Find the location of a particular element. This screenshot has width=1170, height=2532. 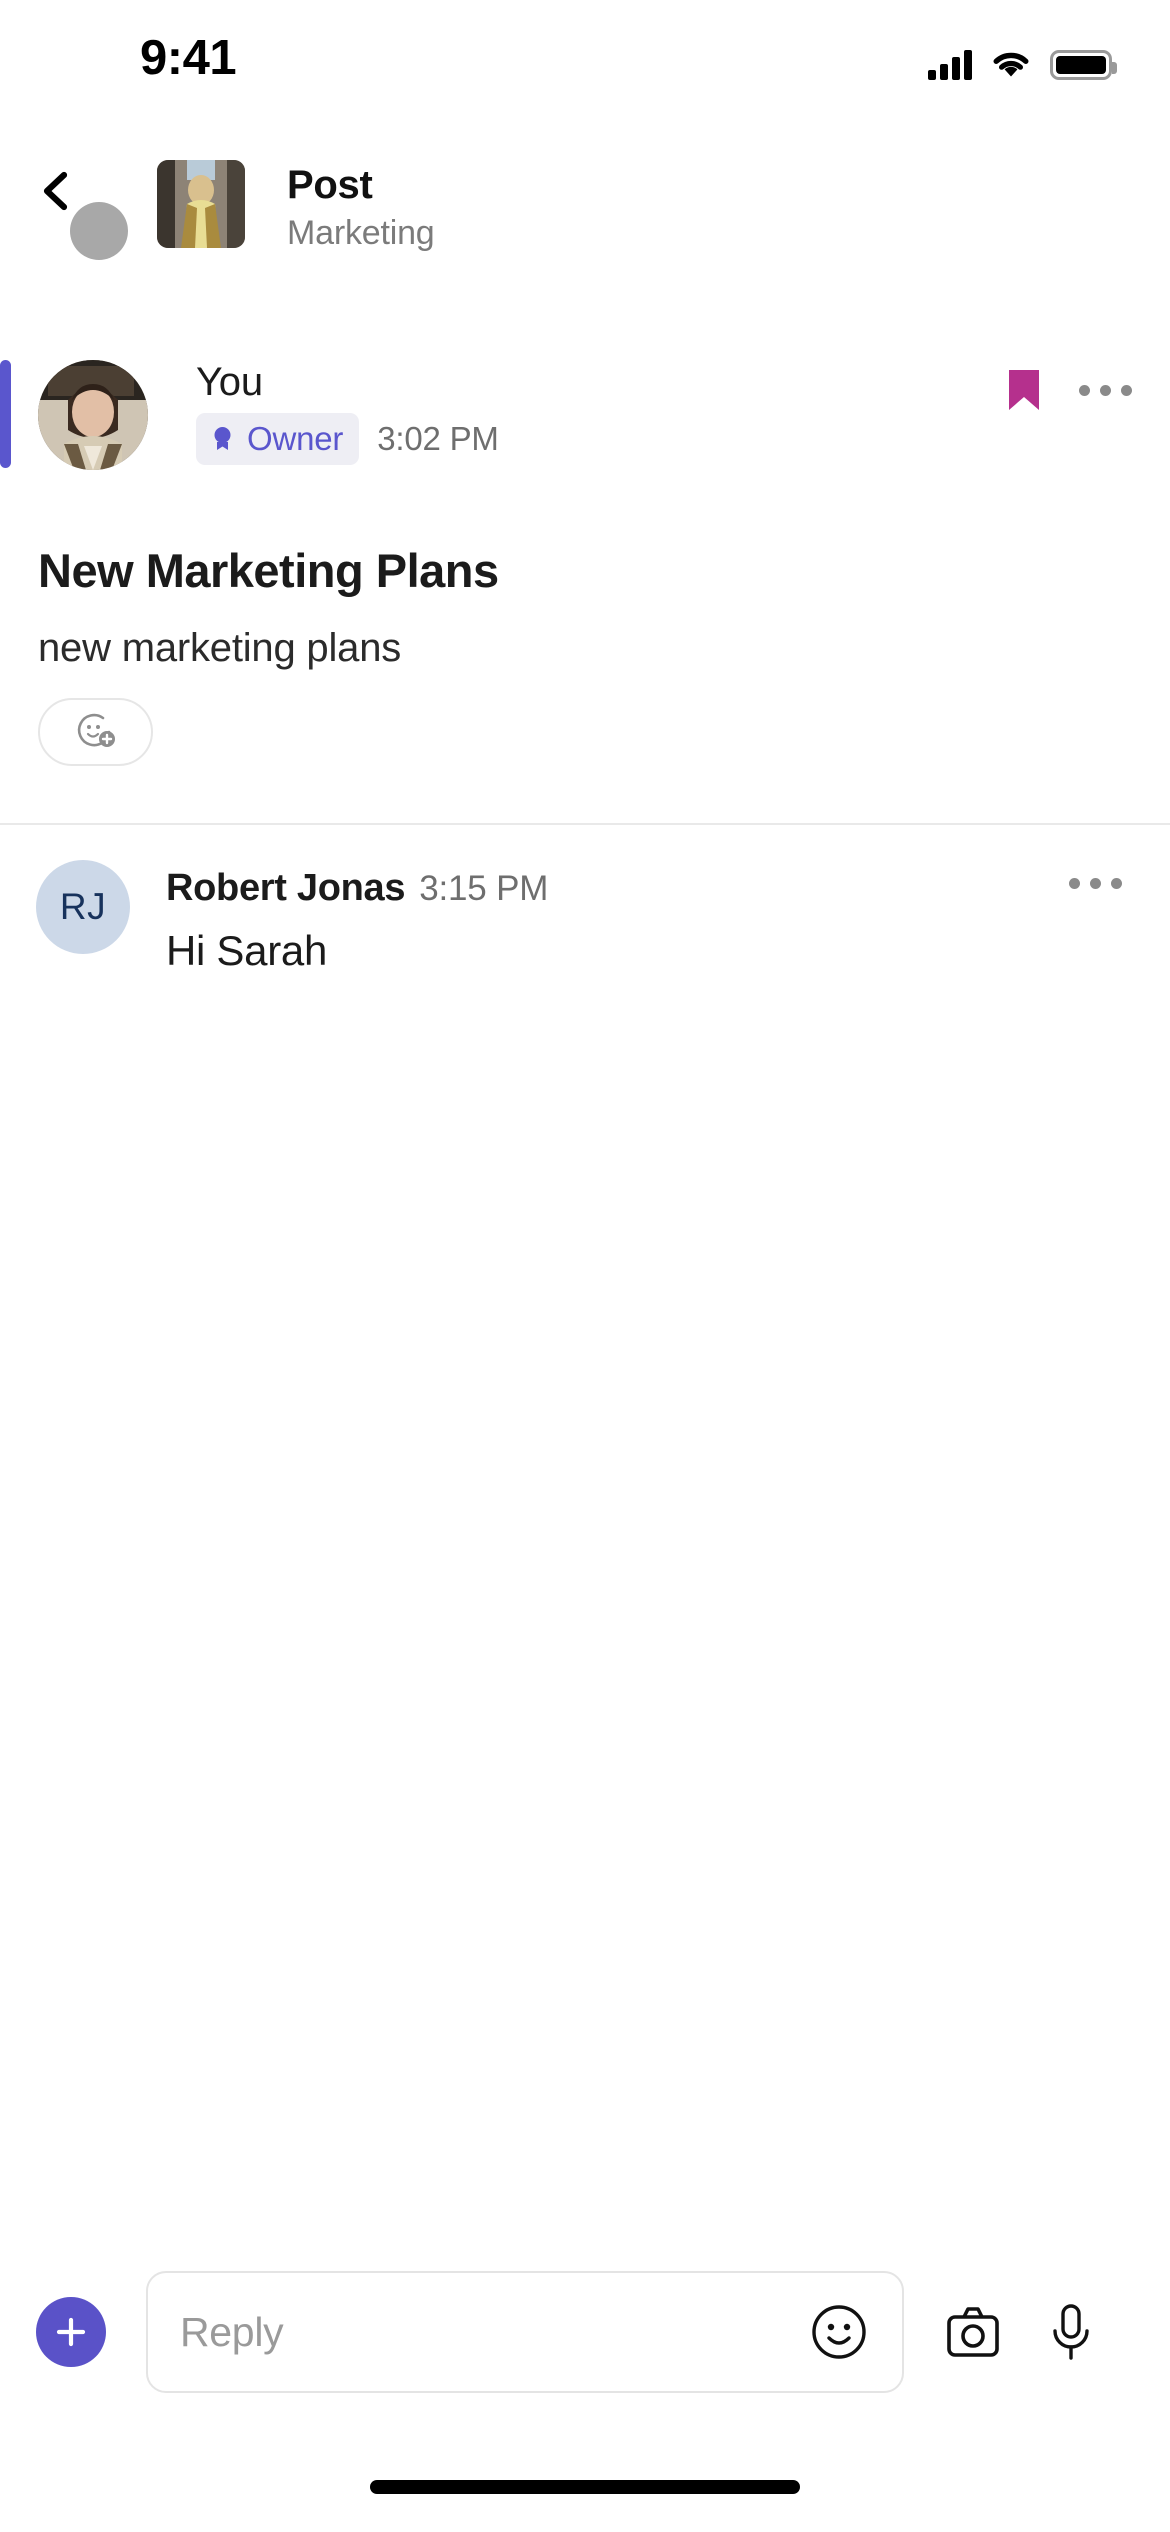

reply-author: Robert Jonas is located at coordinates (286, 888).